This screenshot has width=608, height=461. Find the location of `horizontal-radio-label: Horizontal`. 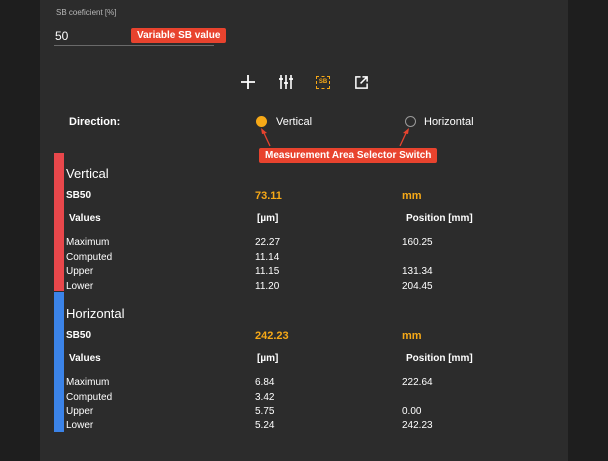

horizontal-radio-label: Horizontal is located at coordinates (449, 122).